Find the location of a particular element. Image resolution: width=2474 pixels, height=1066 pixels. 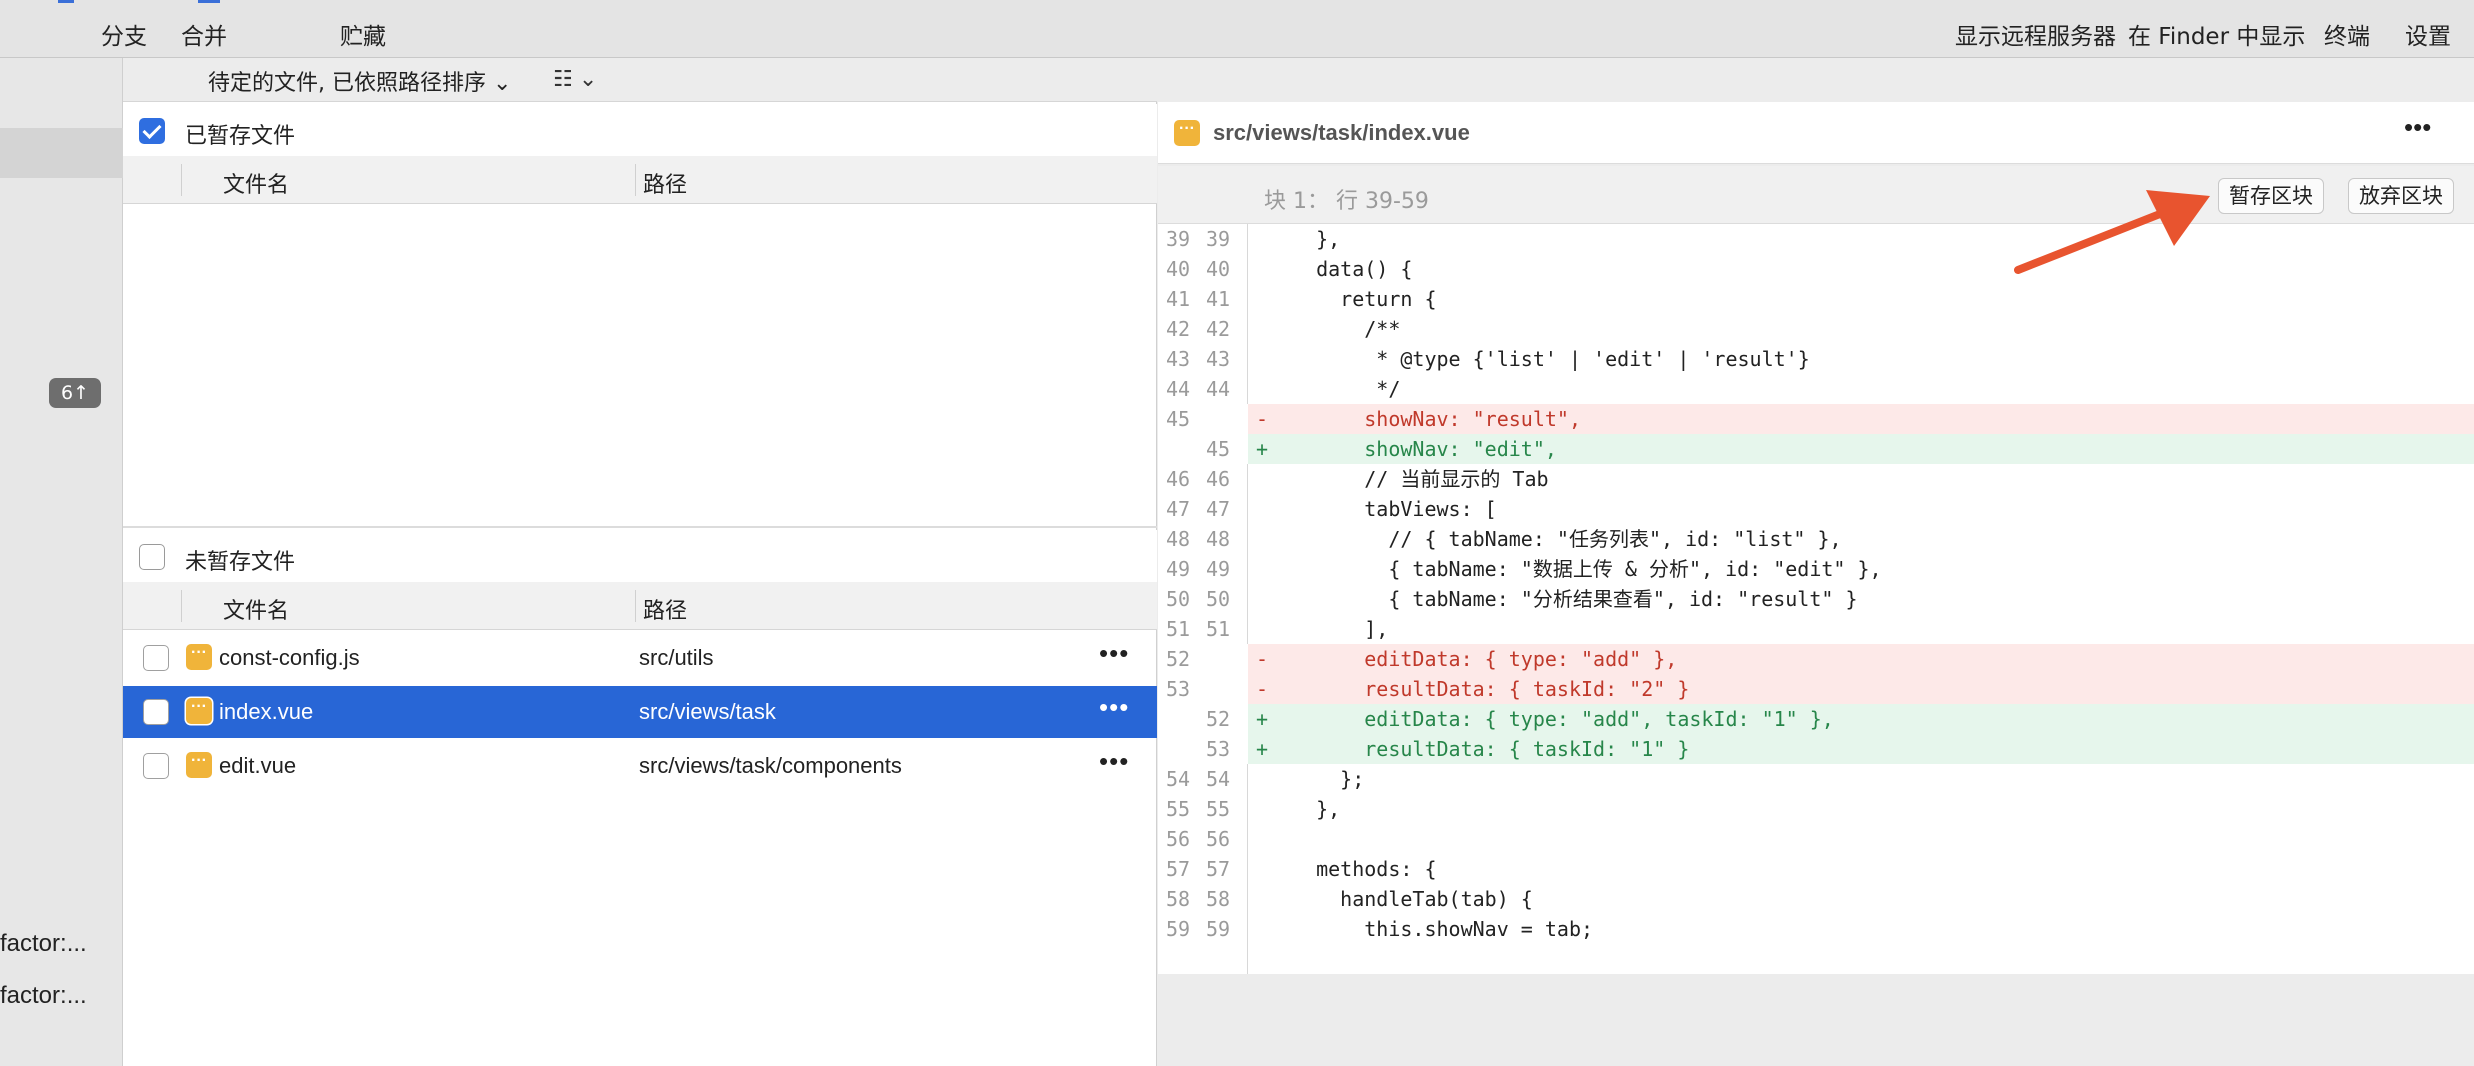

view-mode-button: ☷ ⌄ is located at coordinates (575, 79).